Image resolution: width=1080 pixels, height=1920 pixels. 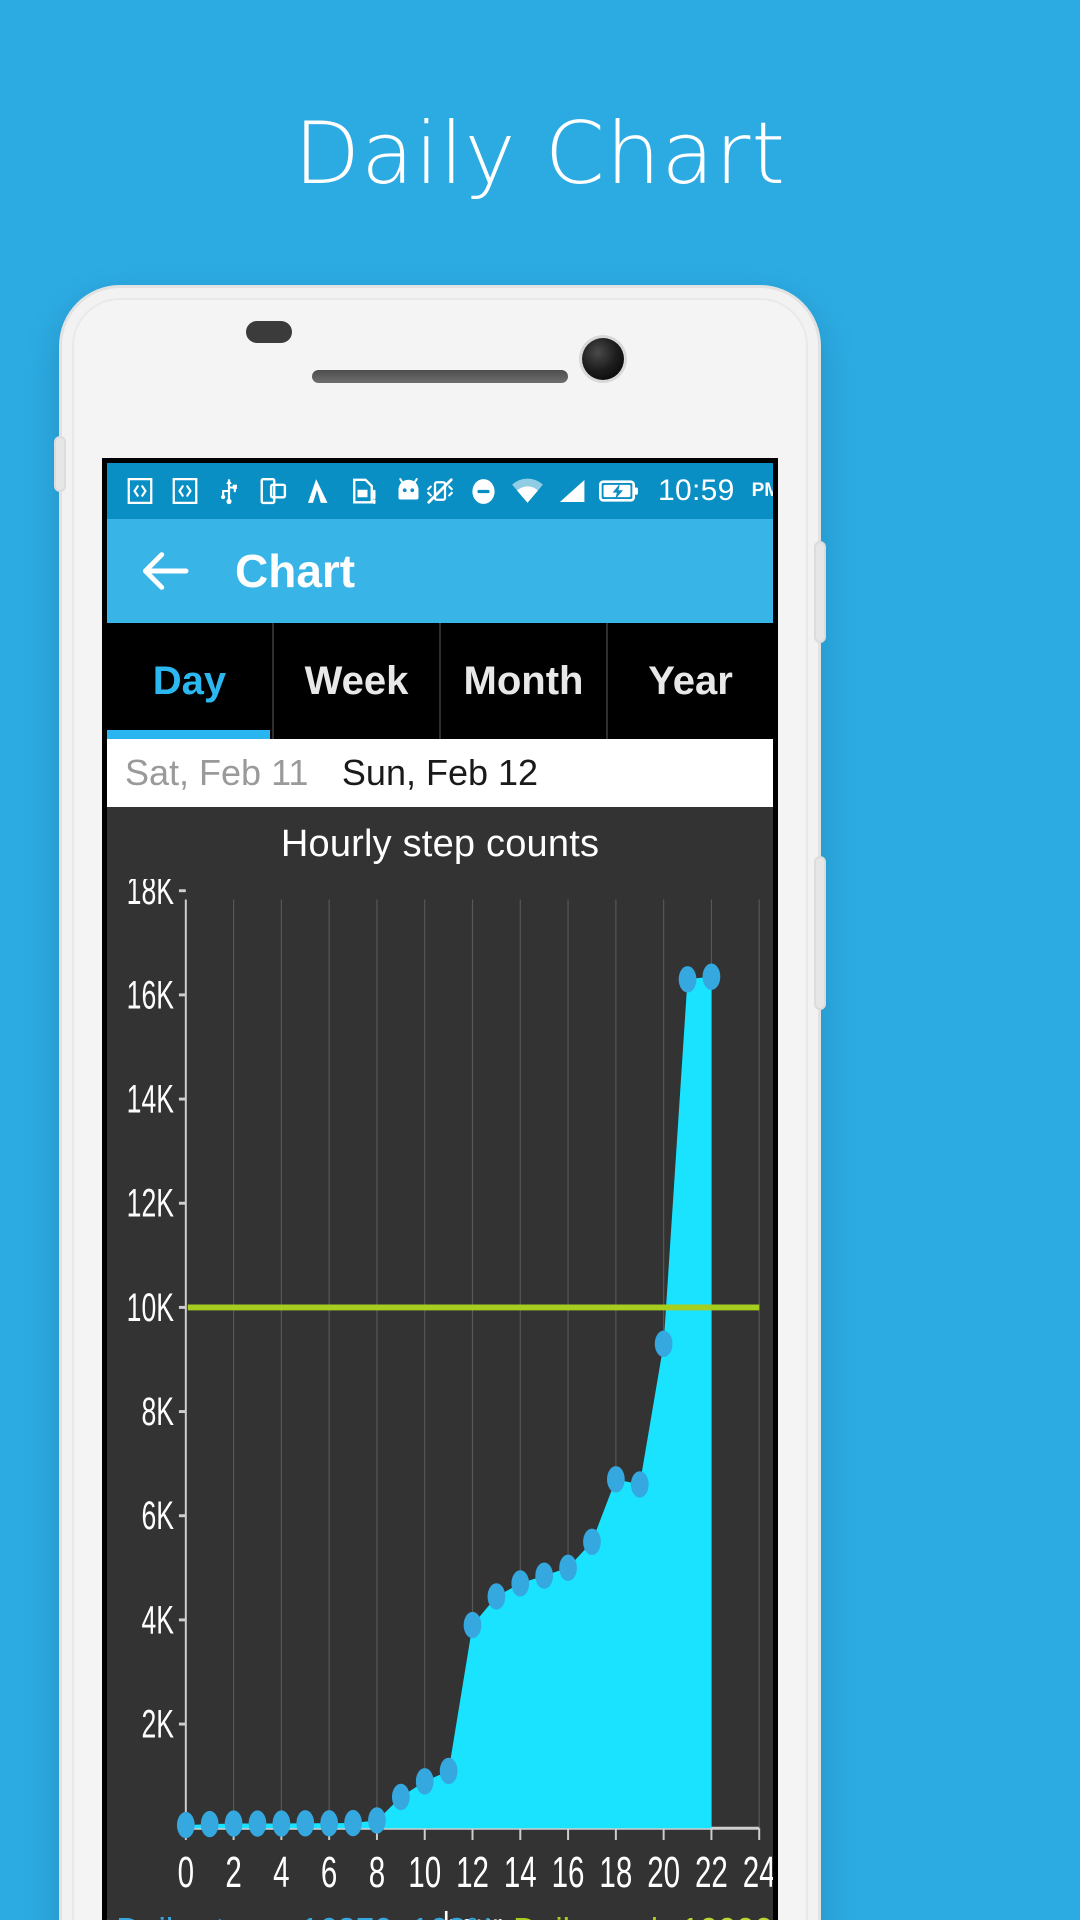 I want to click on sim-card-alert-icon, so click(x=364, y=491).